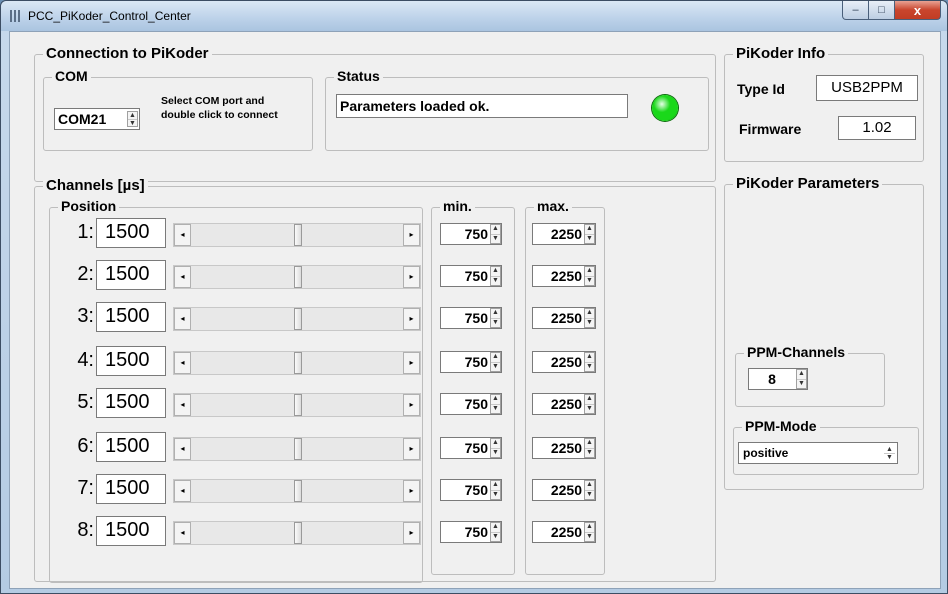 This screenshot has width=948, height=594. What do you see at coordinates (71, 76) in the screenshot?
I see `com-group-title: COM` at bounding box center [71, 76].